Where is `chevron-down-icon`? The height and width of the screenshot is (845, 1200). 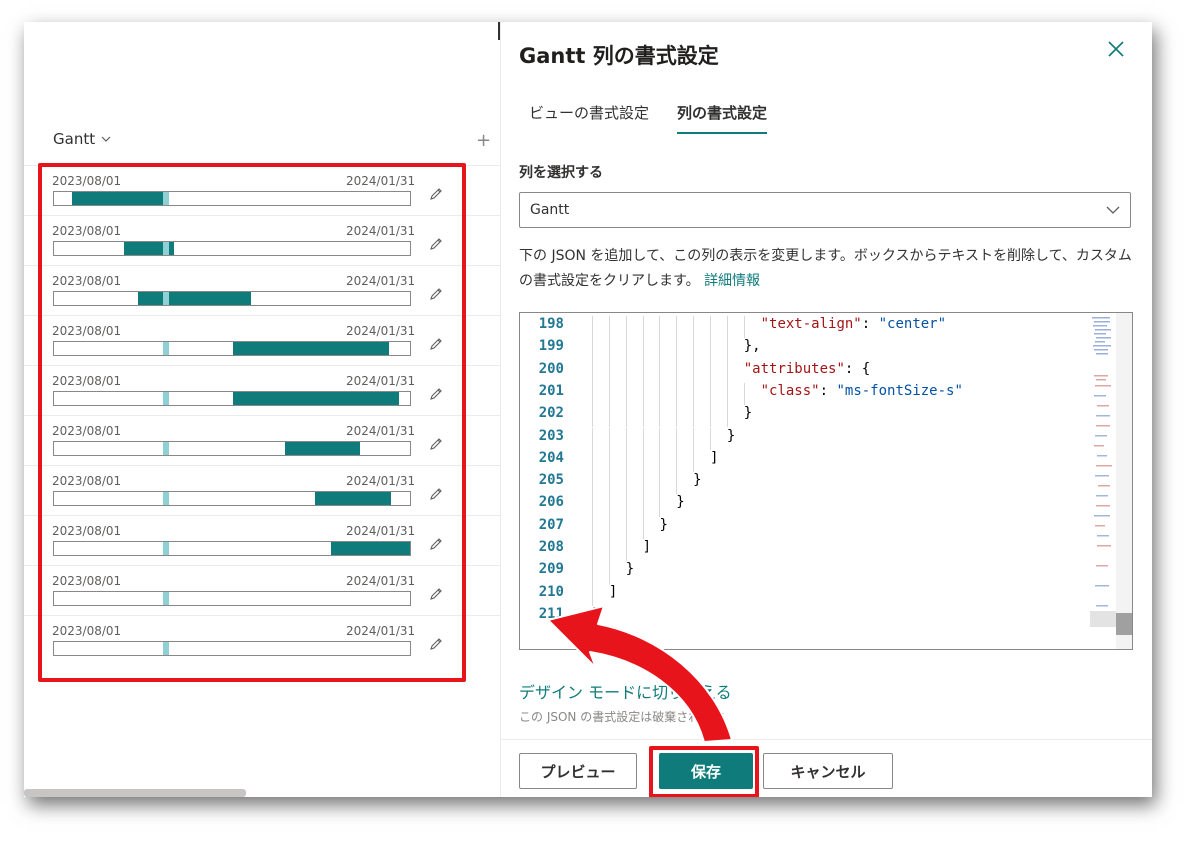 chevron-down-icon is located at coordinates (106, 139).